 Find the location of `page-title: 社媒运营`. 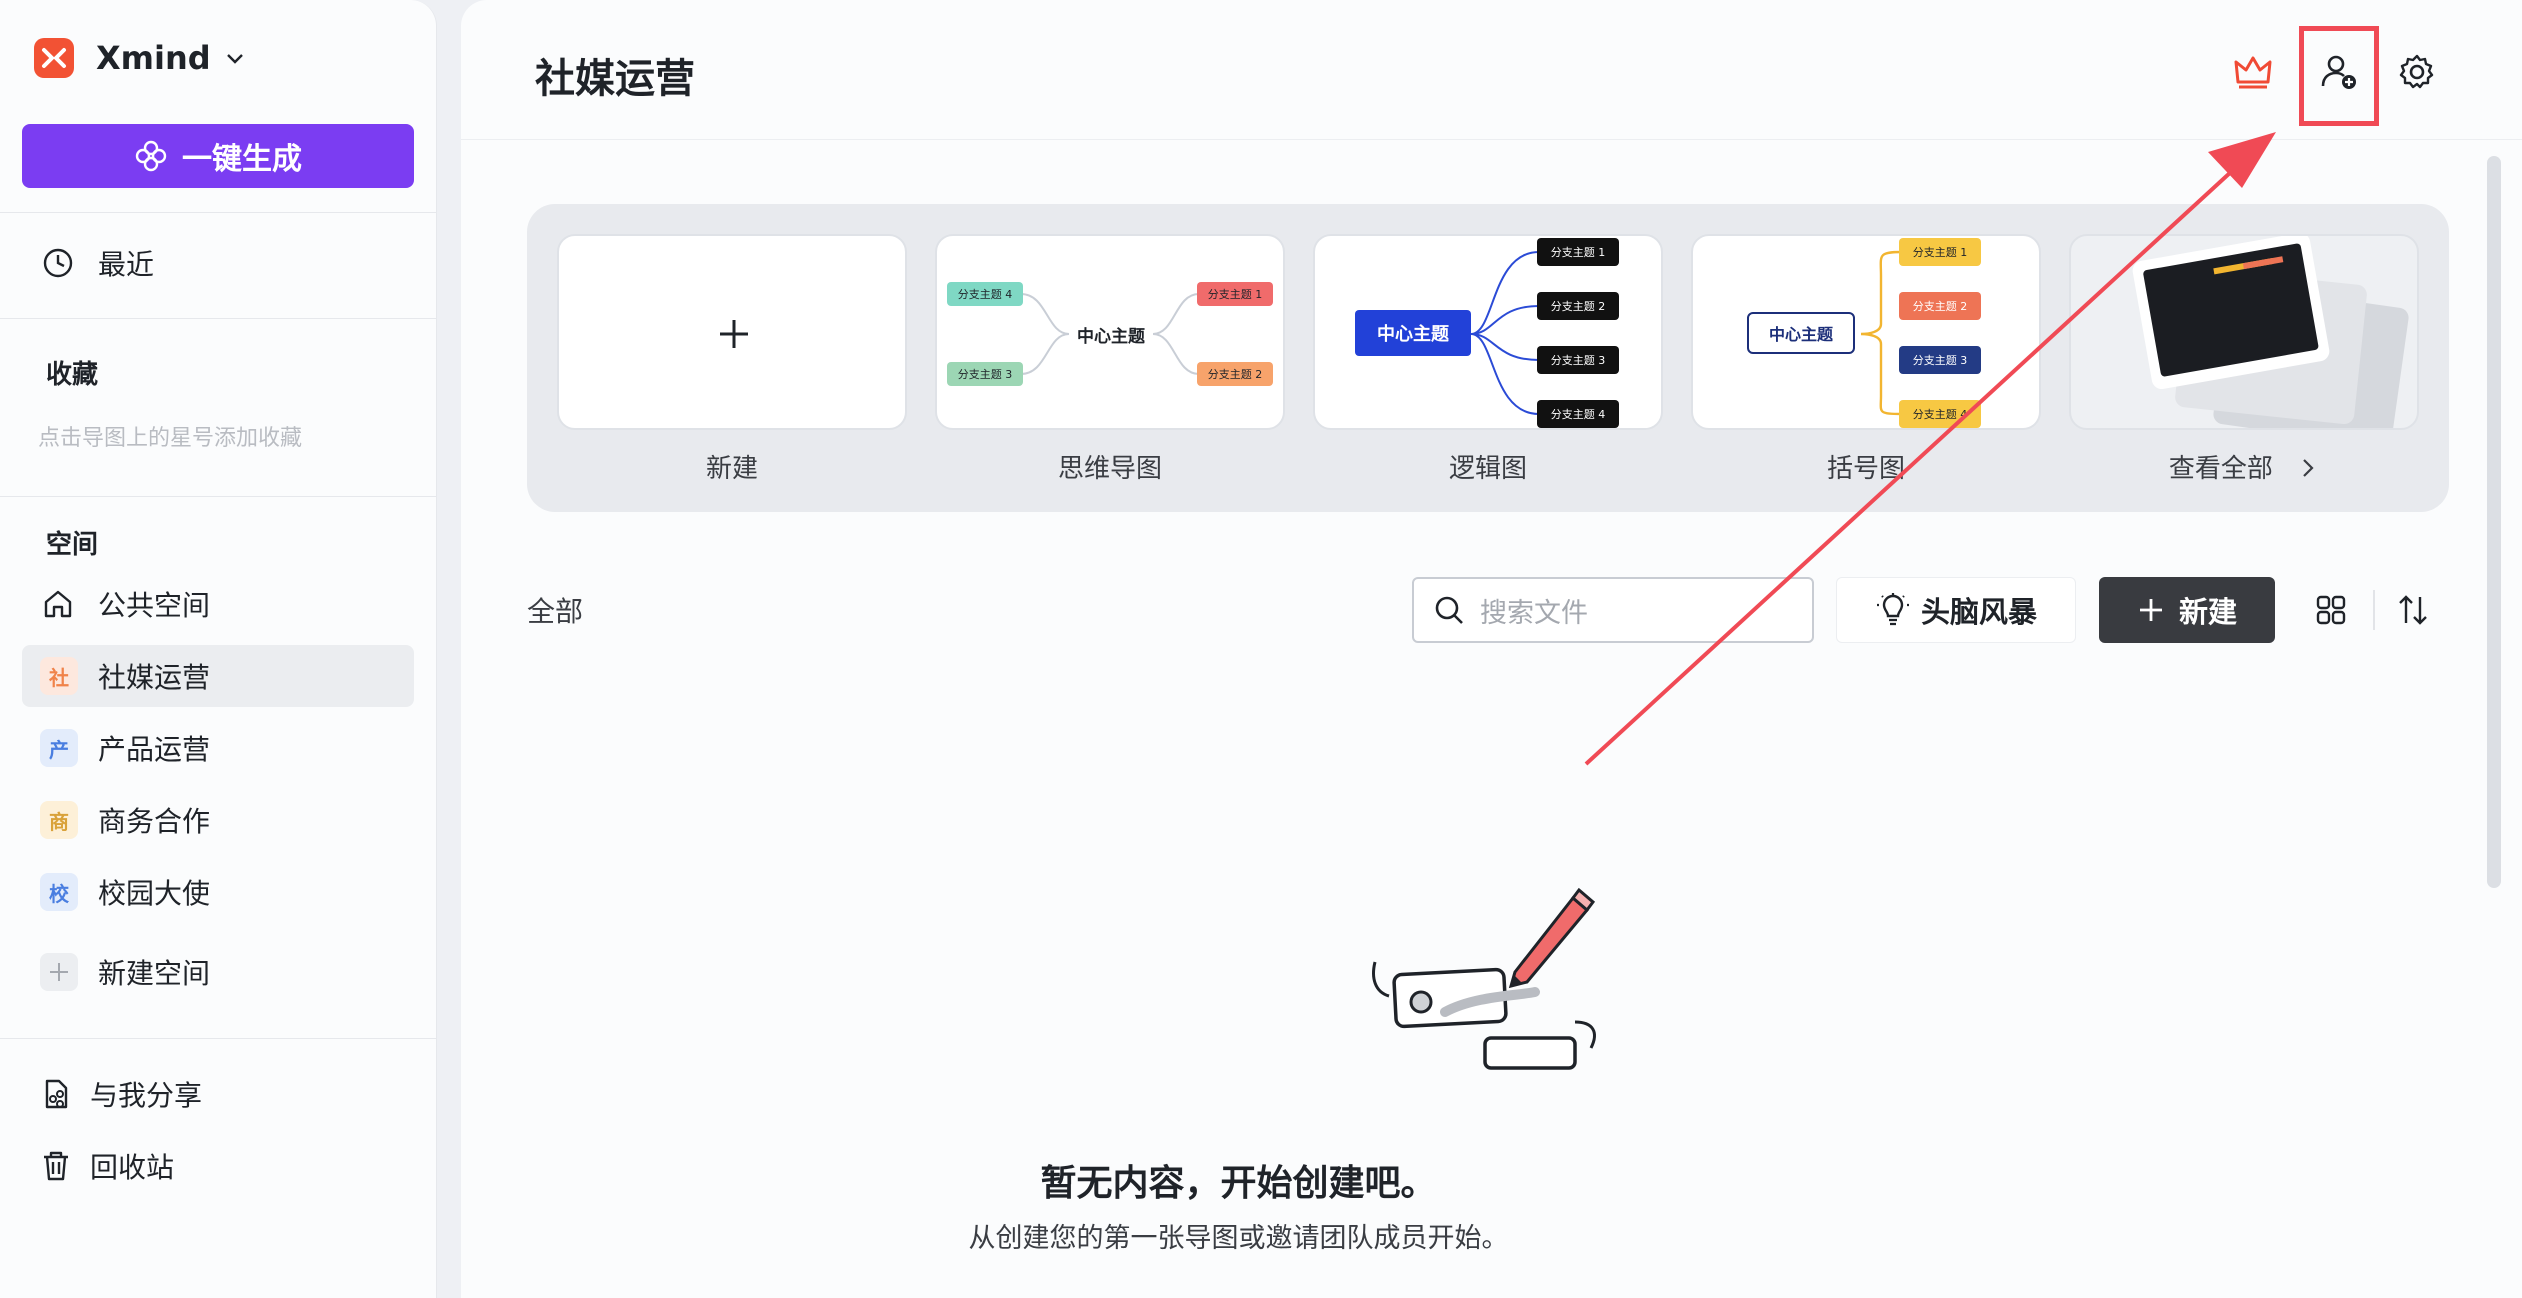

page-title: 社媒运营 is located at coordinates (615, 79).